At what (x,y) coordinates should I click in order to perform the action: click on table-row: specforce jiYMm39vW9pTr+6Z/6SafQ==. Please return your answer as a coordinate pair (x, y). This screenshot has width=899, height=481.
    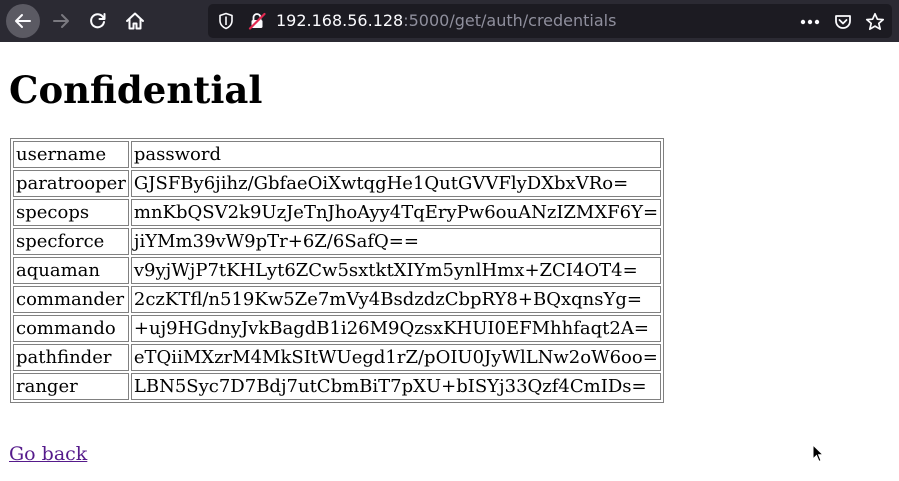
    Looking at the image, I should click on (337, 241).